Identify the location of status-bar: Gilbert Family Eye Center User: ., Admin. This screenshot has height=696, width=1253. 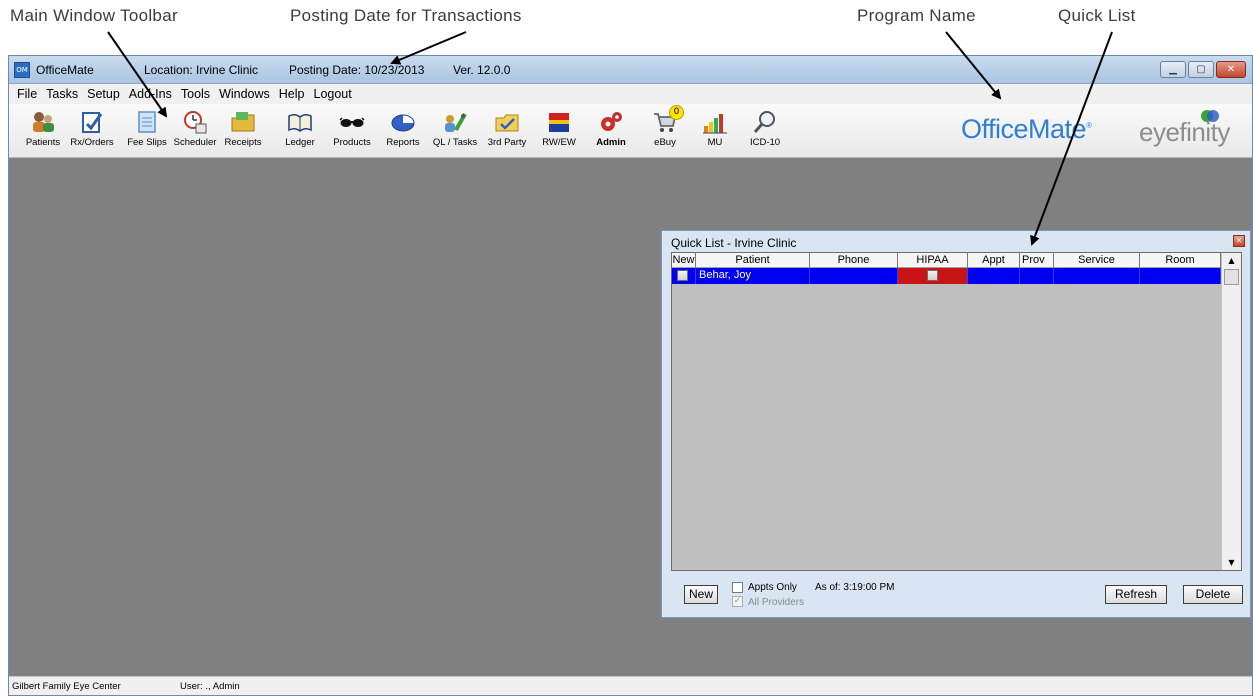
(630, 685).